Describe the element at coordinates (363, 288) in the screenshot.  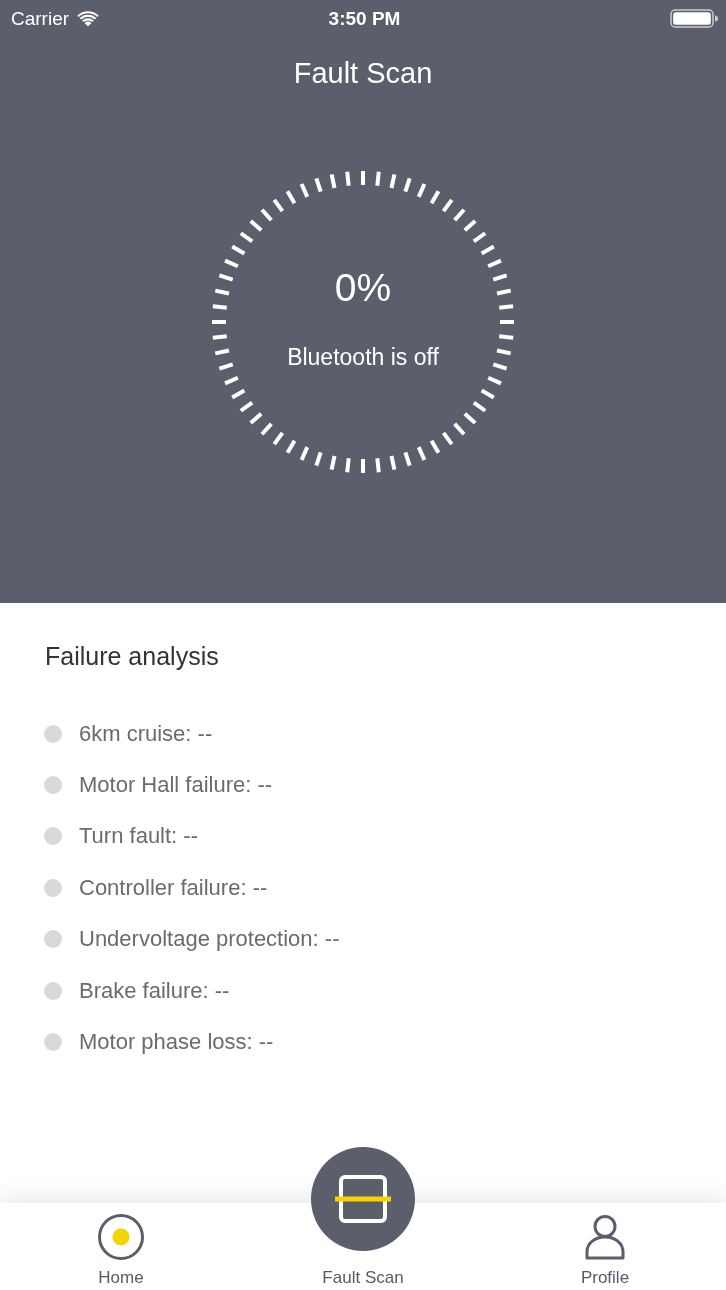
I see `scan-percent: 0%` at that location.